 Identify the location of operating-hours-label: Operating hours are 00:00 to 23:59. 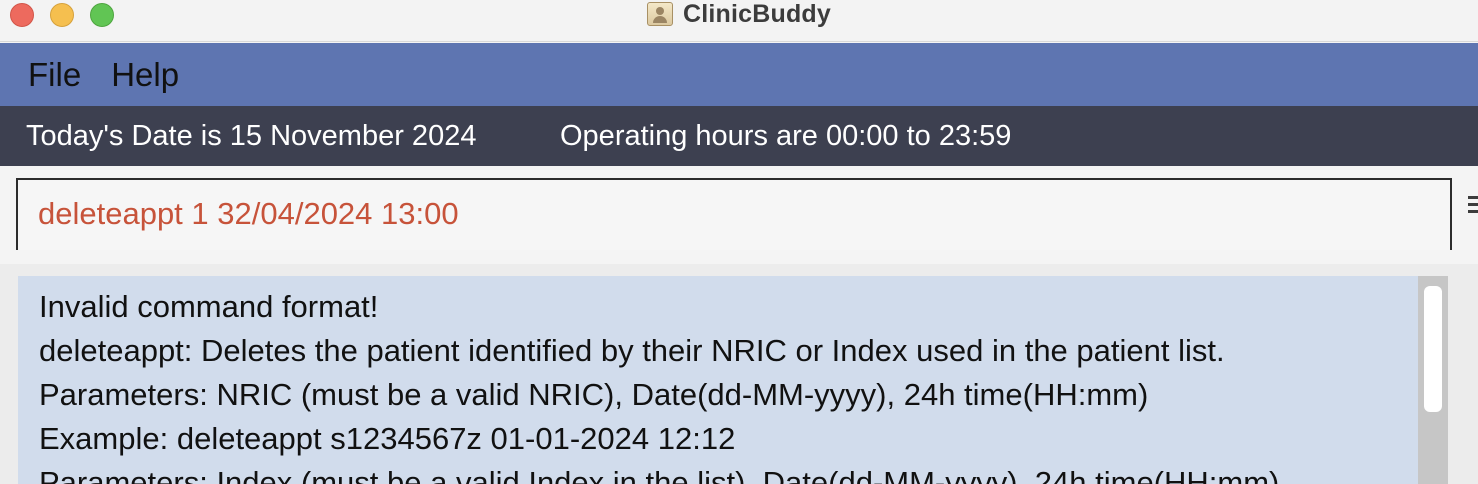
(786, 136).